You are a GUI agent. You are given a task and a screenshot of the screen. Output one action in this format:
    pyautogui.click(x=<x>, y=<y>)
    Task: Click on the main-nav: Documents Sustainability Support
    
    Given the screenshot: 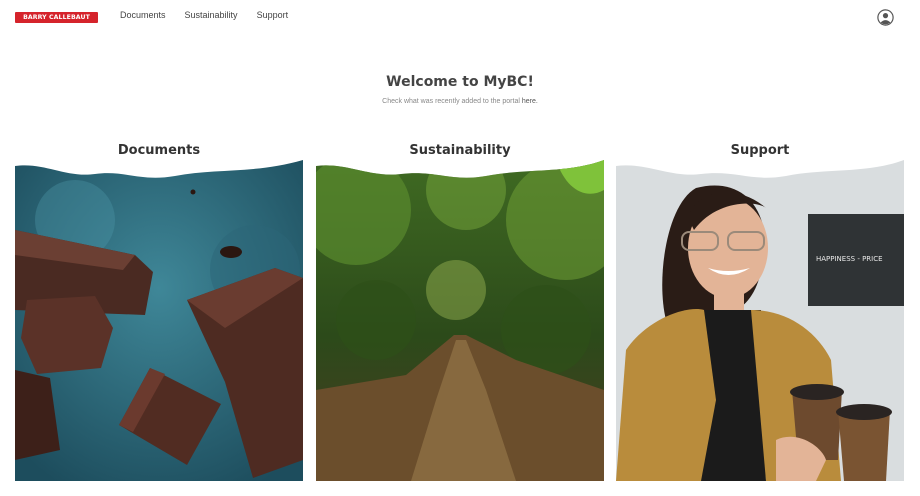 What is the action you would take?
    pyautogui.click(x=204, y=15)
    